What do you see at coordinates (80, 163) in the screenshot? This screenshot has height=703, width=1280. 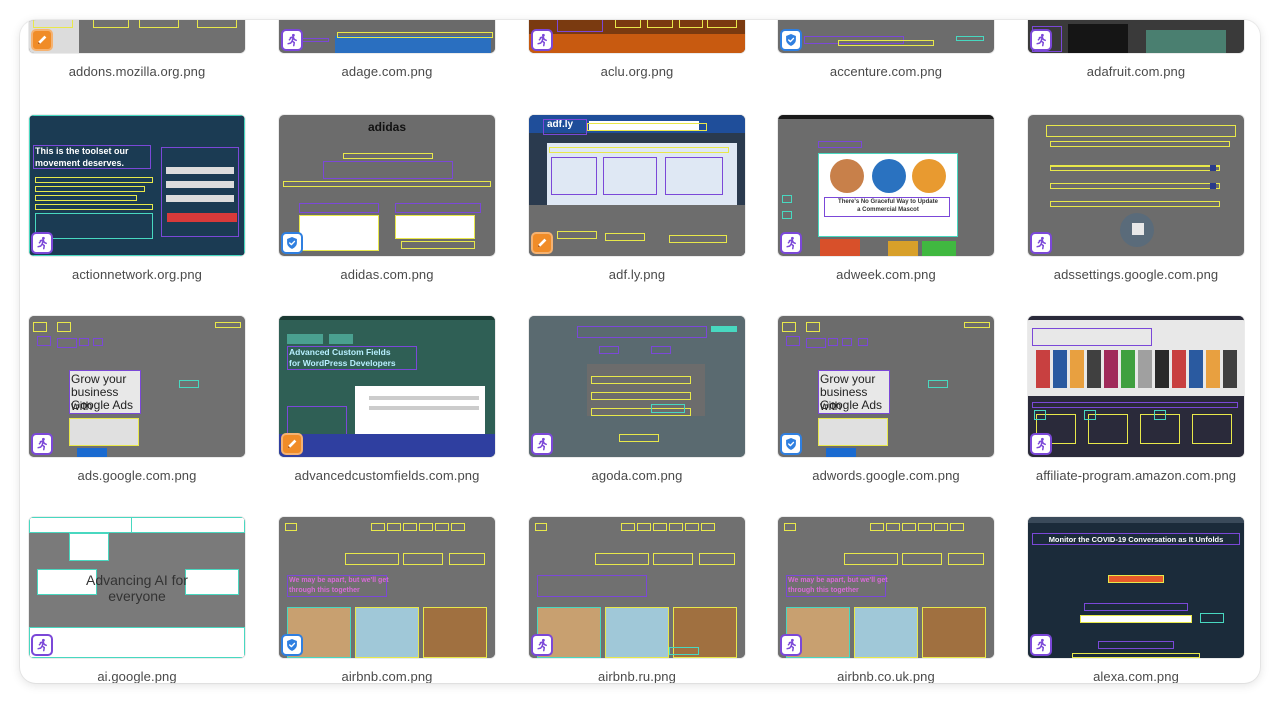 I see `thumbnail-text: movement deserves.` at bounding box center [80, 163].